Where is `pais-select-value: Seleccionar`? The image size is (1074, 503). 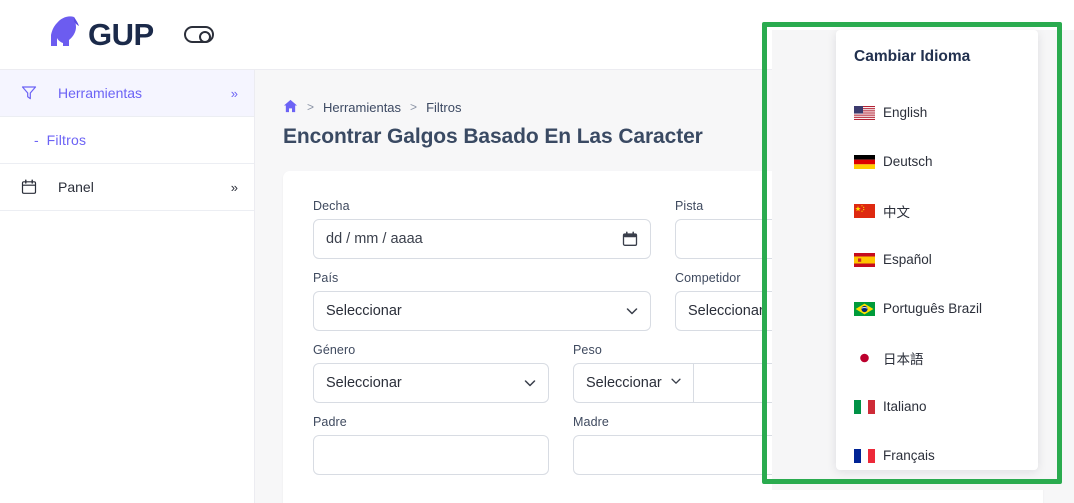 pais-select-value: Seleccionar is located at coordinates (364, 311).